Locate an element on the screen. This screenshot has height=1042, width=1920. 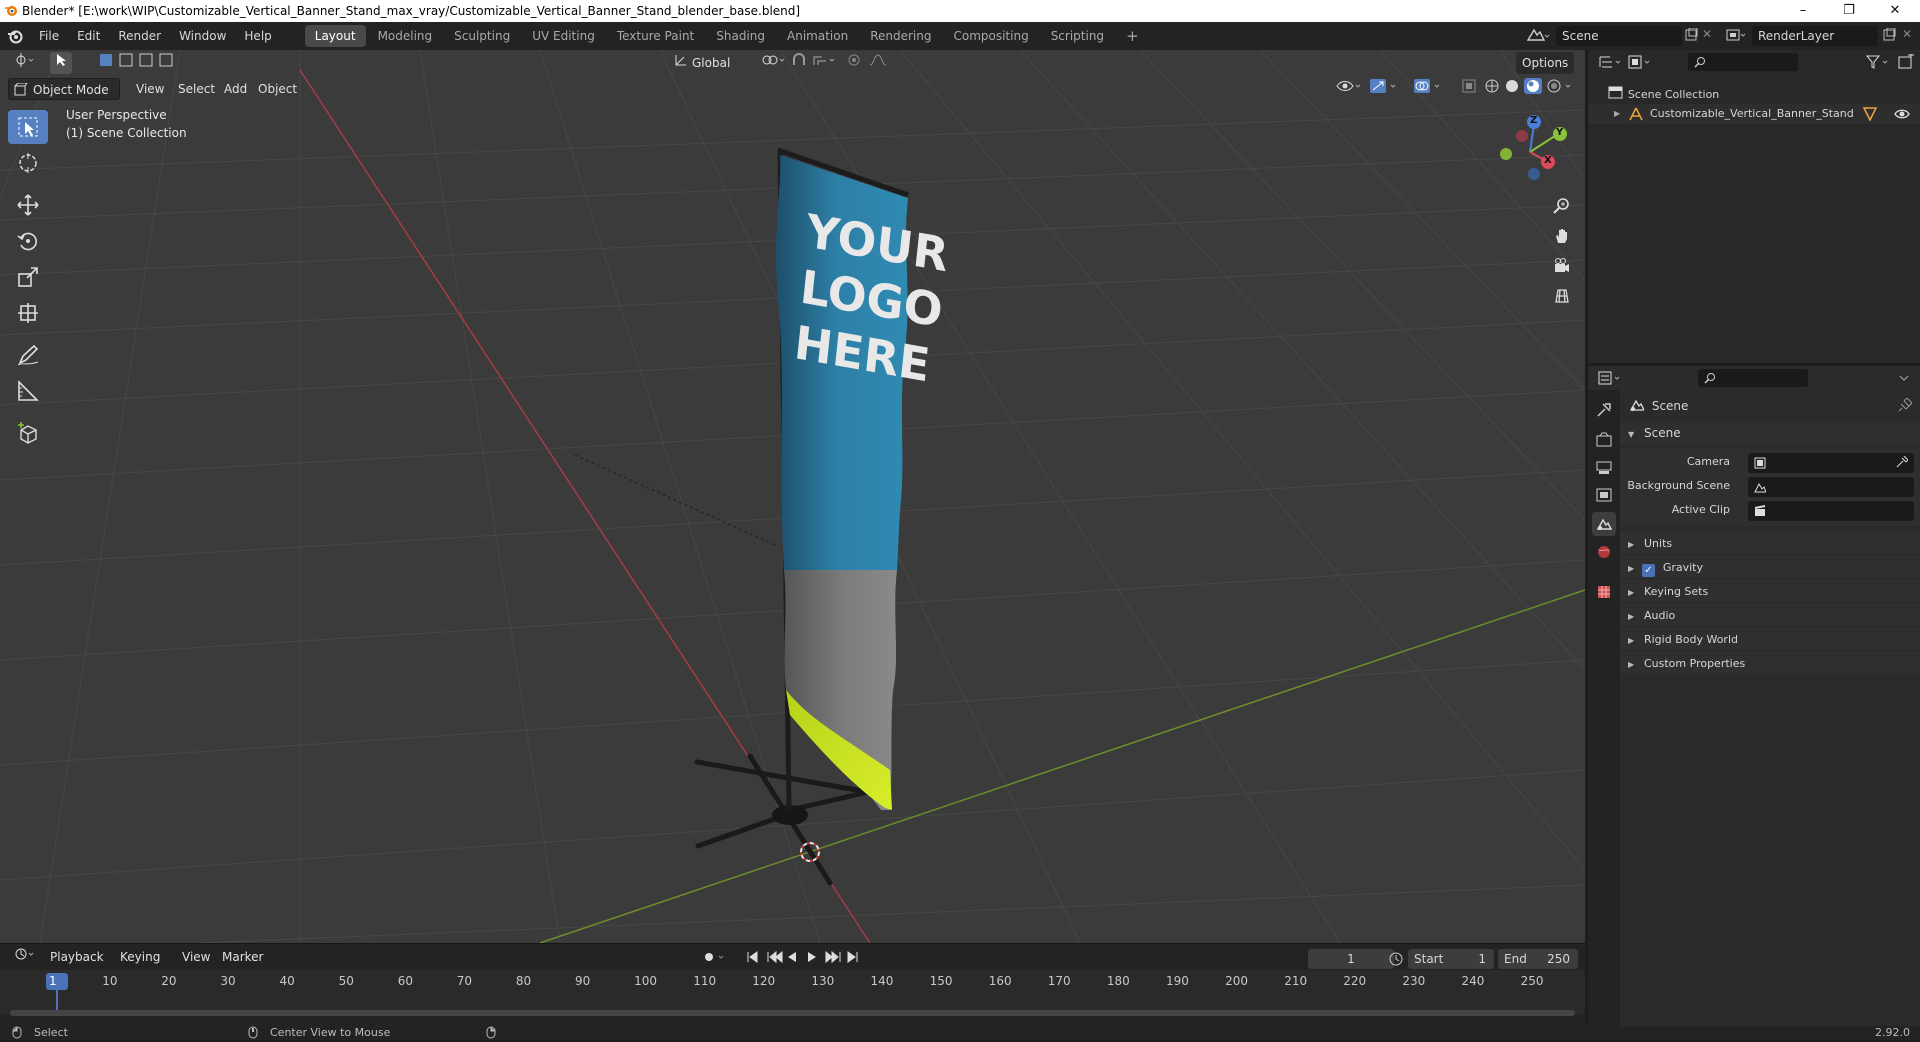
tab-texture-icon is located at coordinates (1604, 592).